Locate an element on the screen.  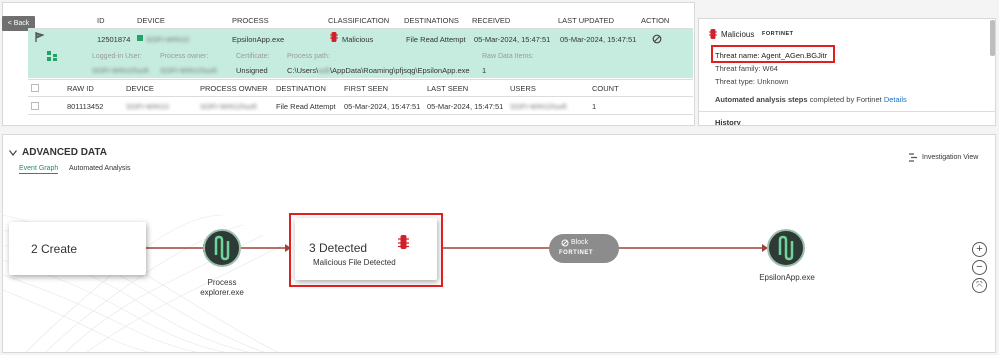
threat-type: Threat type: Unknown is located at coordinates (752, 81).